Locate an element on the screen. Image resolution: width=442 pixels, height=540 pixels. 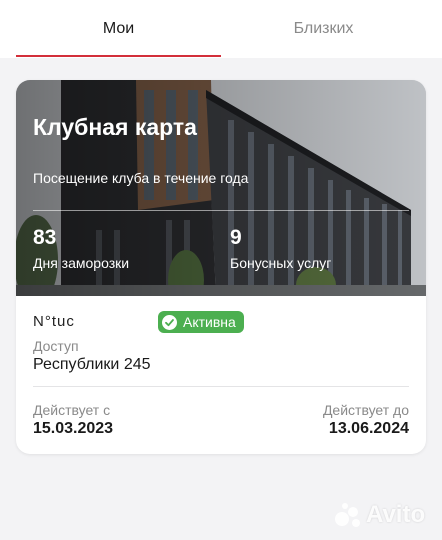
status-badge: Активна is located at coordinates (201, 322).